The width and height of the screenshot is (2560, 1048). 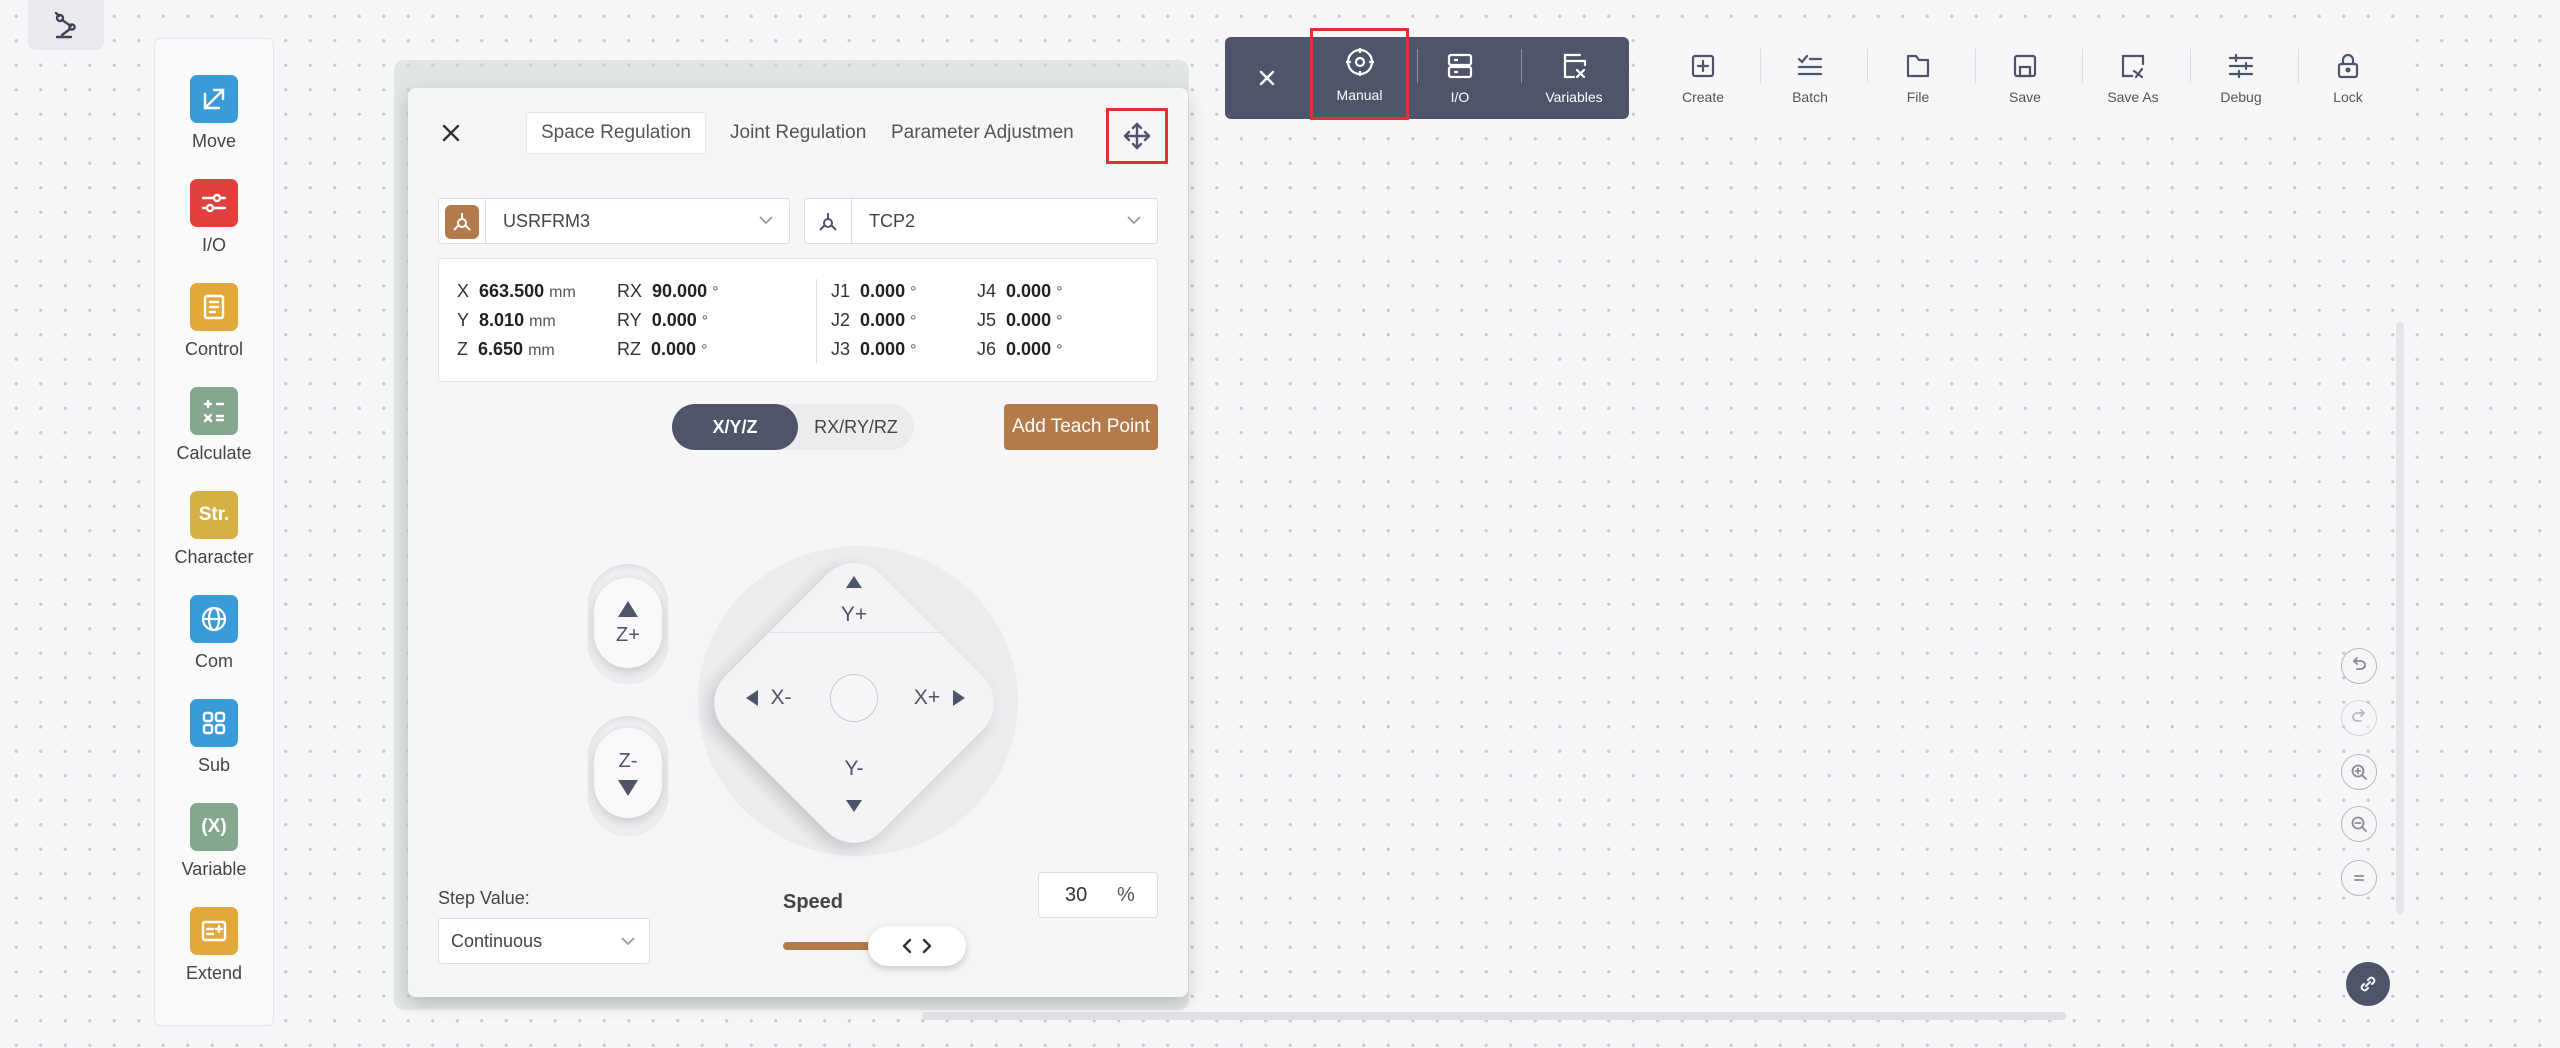 What do you see at coordinates (1918, 97) in the screenshot?
I see `file-label: File` at bounding box center [1918, 97].